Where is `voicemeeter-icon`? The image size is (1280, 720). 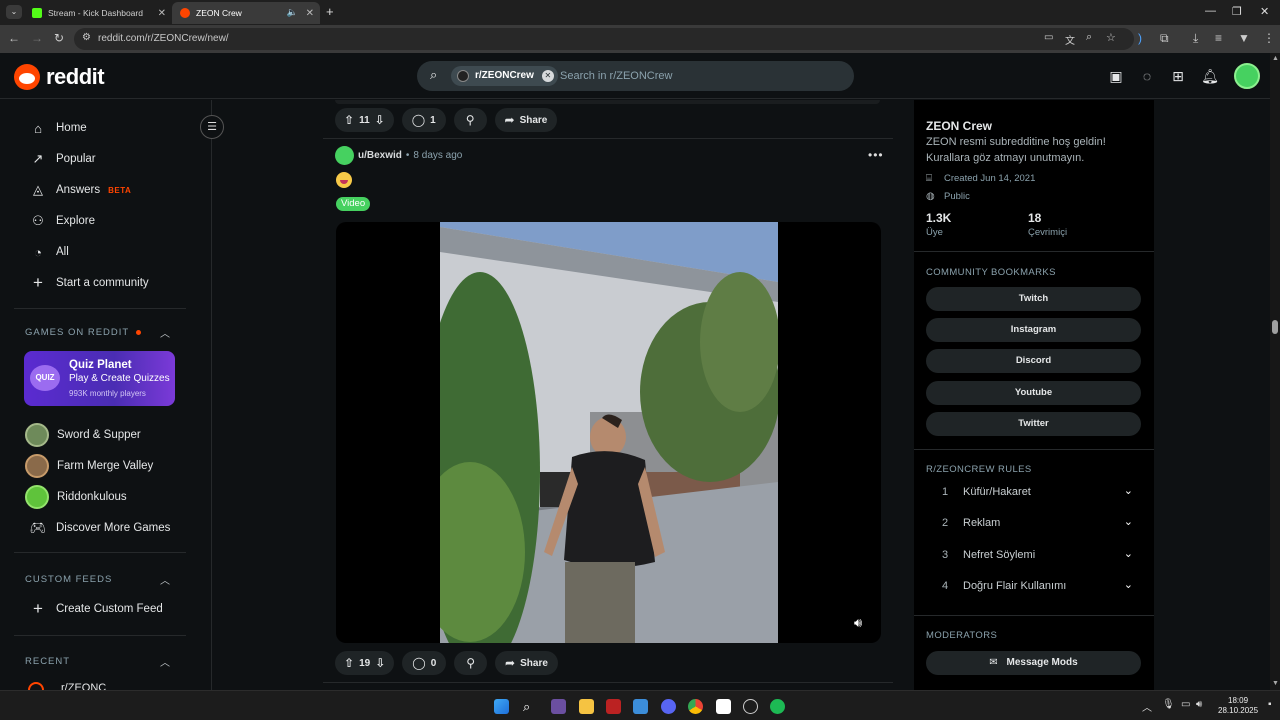 voicemeeter-icon is located at coordinates (613, 706).